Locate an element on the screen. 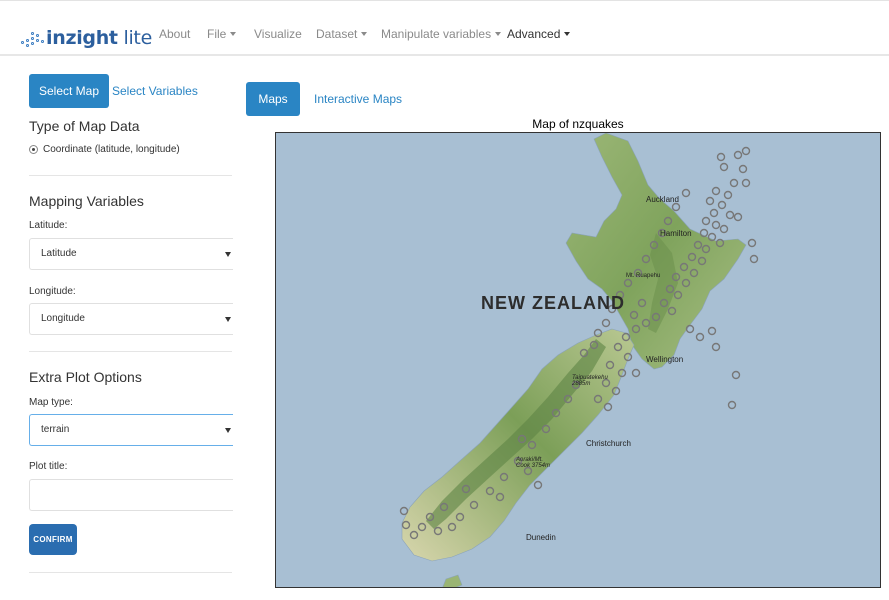  place-wellington: Wellington is located at coordinates (665, 359).